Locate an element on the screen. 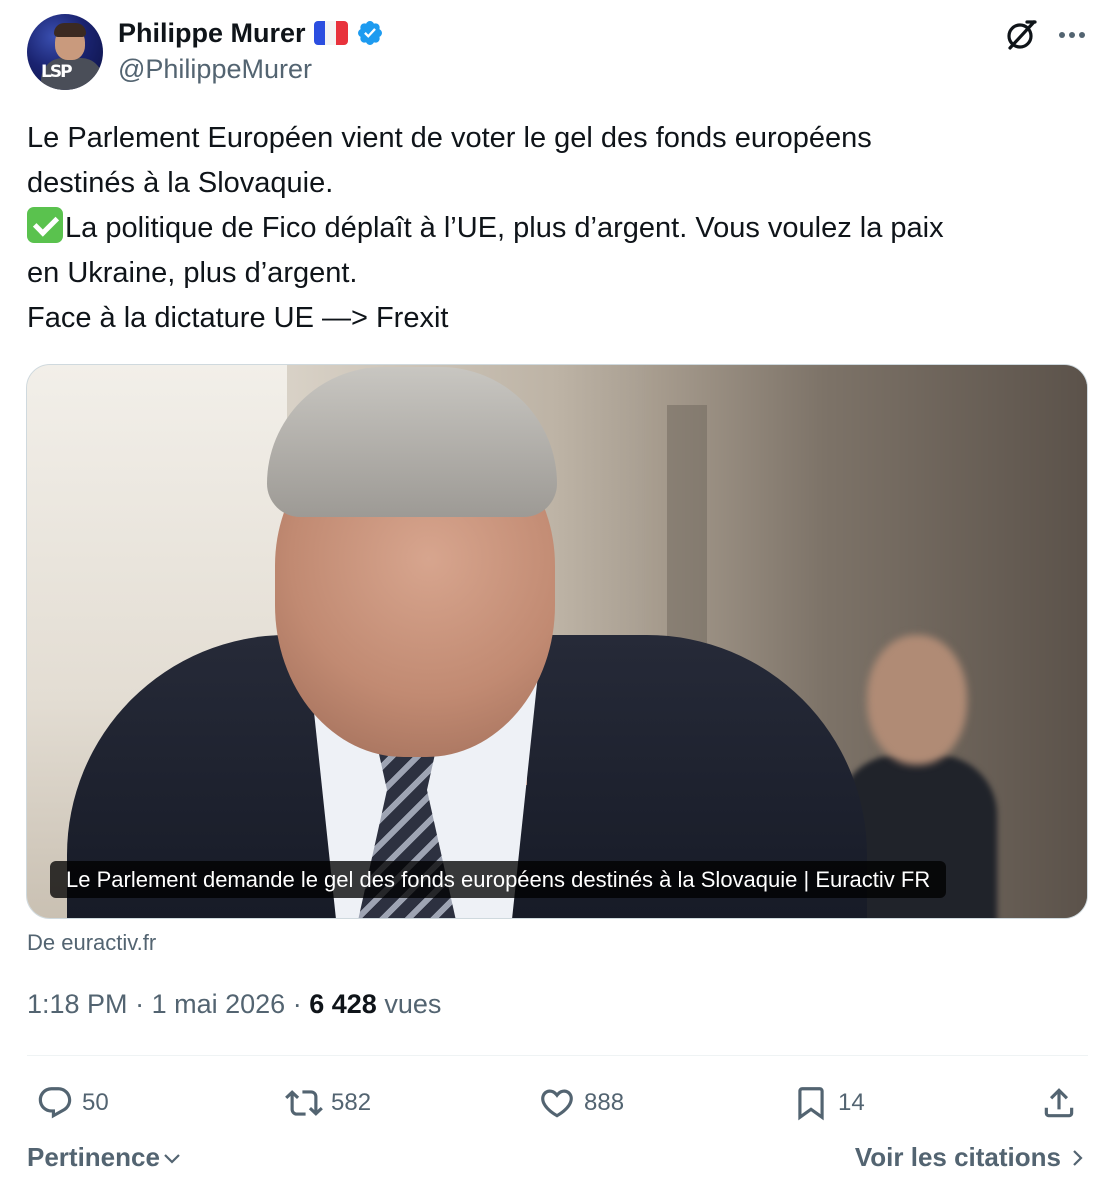  reply-button: 50 is located at coordinates (72, 1103).